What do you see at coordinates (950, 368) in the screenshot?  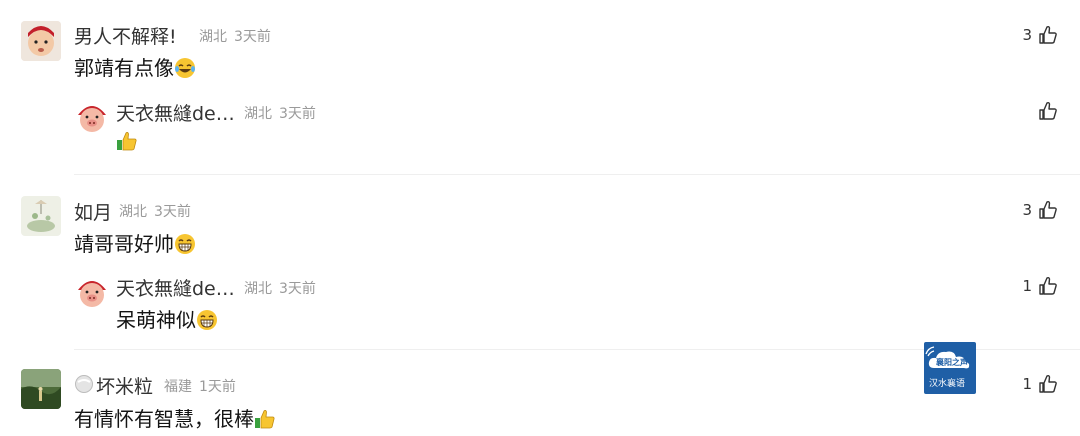 I see `watermark-logo: 襄阳之声 汉水襄语` at bounding box center [950, 368].